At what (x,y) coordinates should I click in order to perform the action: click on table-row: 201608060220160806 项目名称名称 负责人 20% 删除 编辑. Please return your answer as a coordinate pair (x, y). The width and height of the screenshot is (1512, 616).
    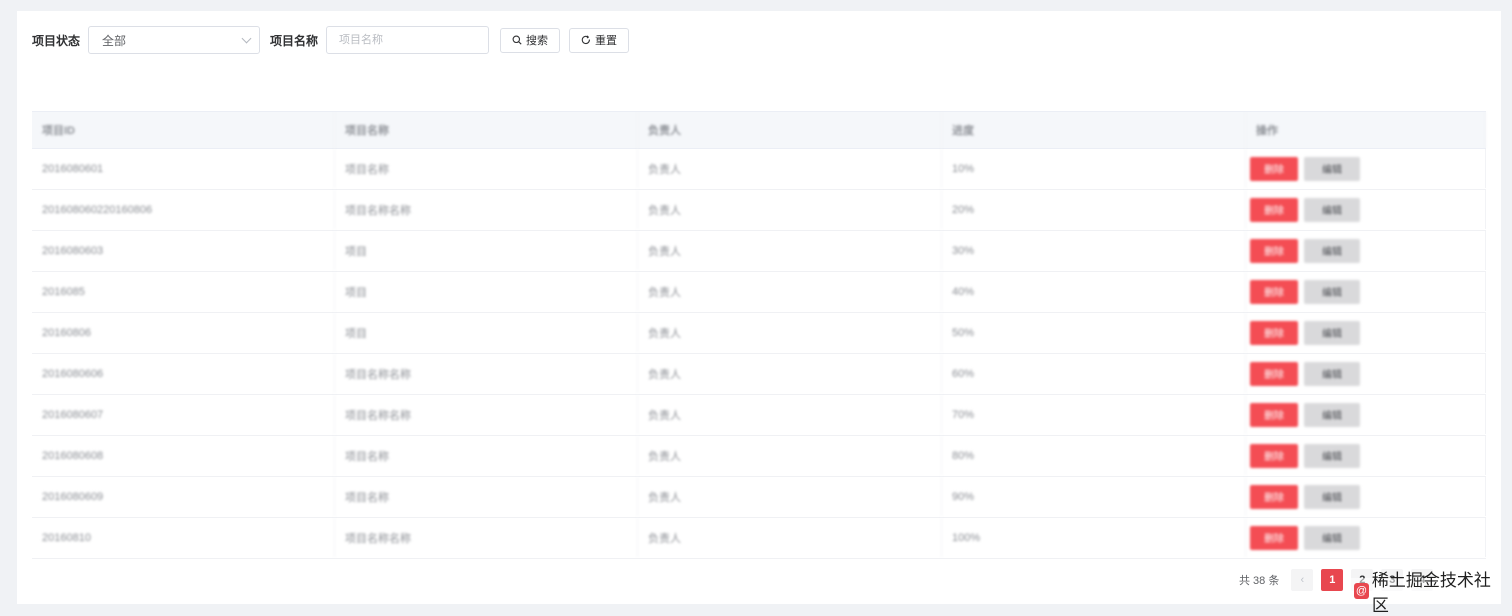
    Looking at the image, I should click on (759, 210).